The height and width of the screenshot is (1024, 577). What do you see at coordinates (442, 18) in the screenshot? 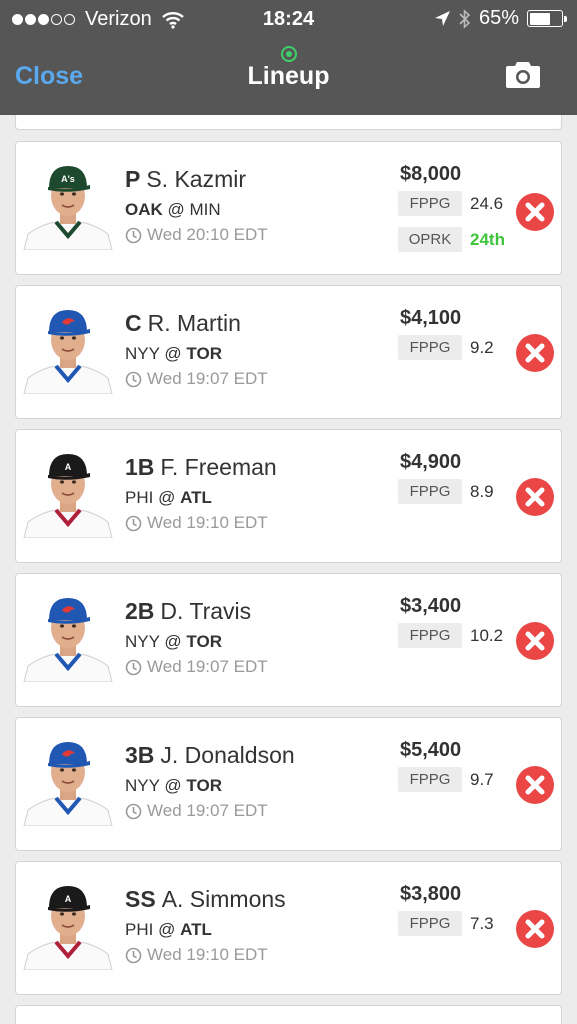
I see `location-arrow-icon` at bounding box center [442, 18].